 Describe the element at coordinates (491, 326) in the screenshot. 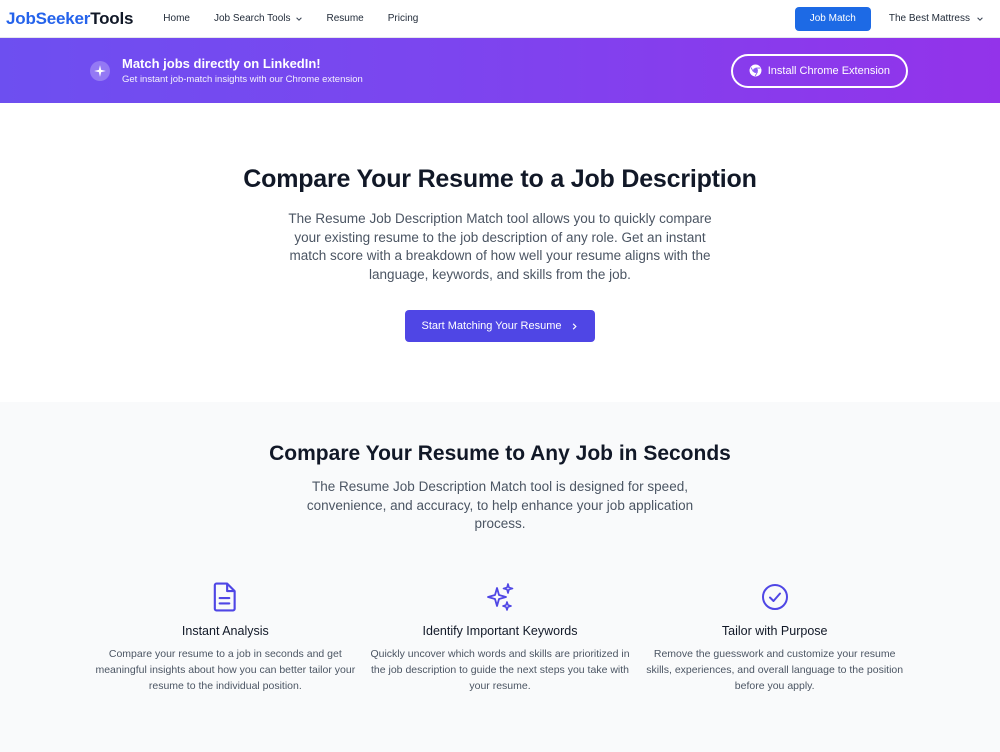

I see `start-matching-label: Start Matching Your Resume` at that location.